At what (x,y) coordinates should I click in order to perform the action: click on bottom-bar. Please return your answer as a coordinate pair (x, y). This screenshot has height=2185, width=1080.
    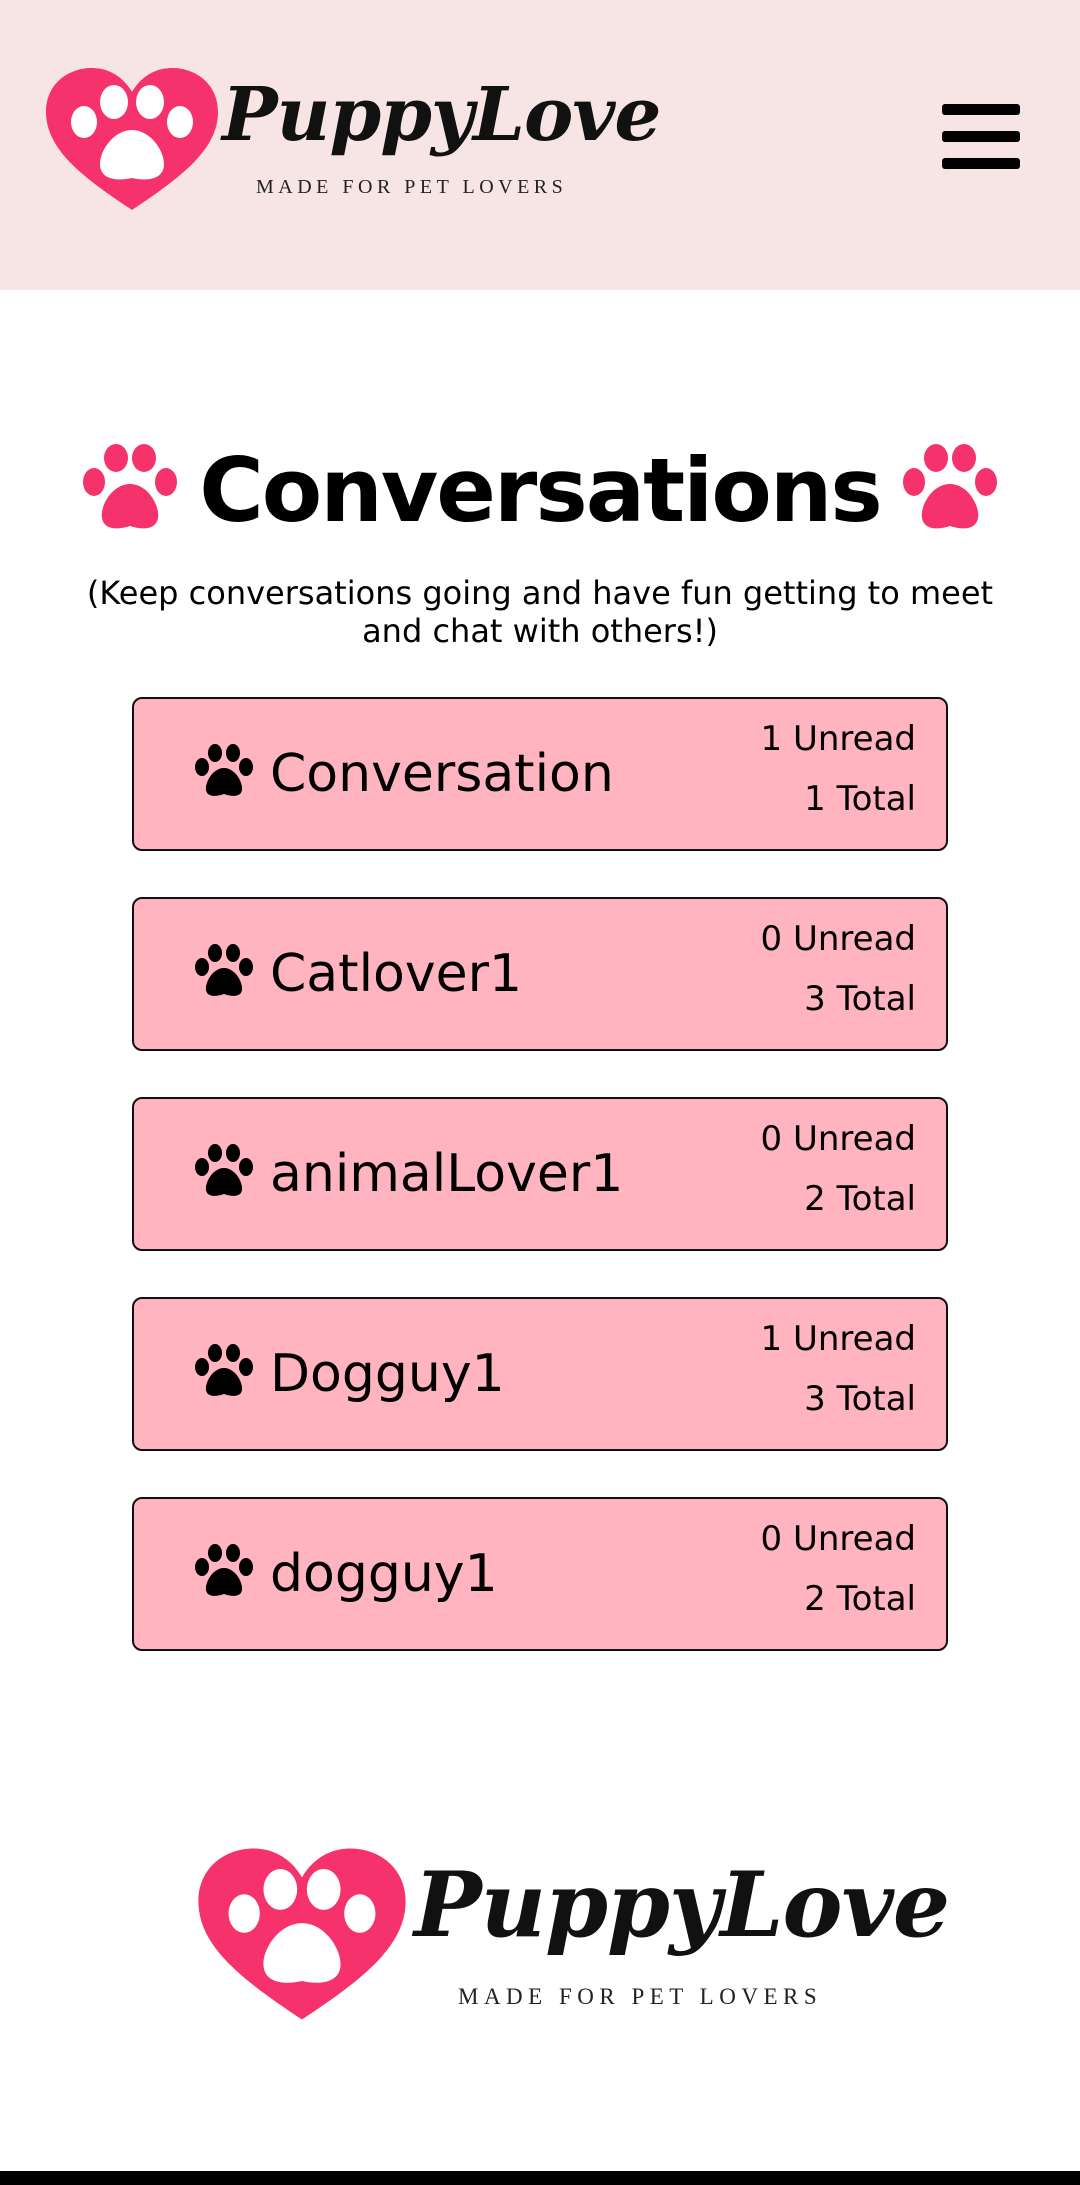
    Looking at the image, I should click on (540, 2178).